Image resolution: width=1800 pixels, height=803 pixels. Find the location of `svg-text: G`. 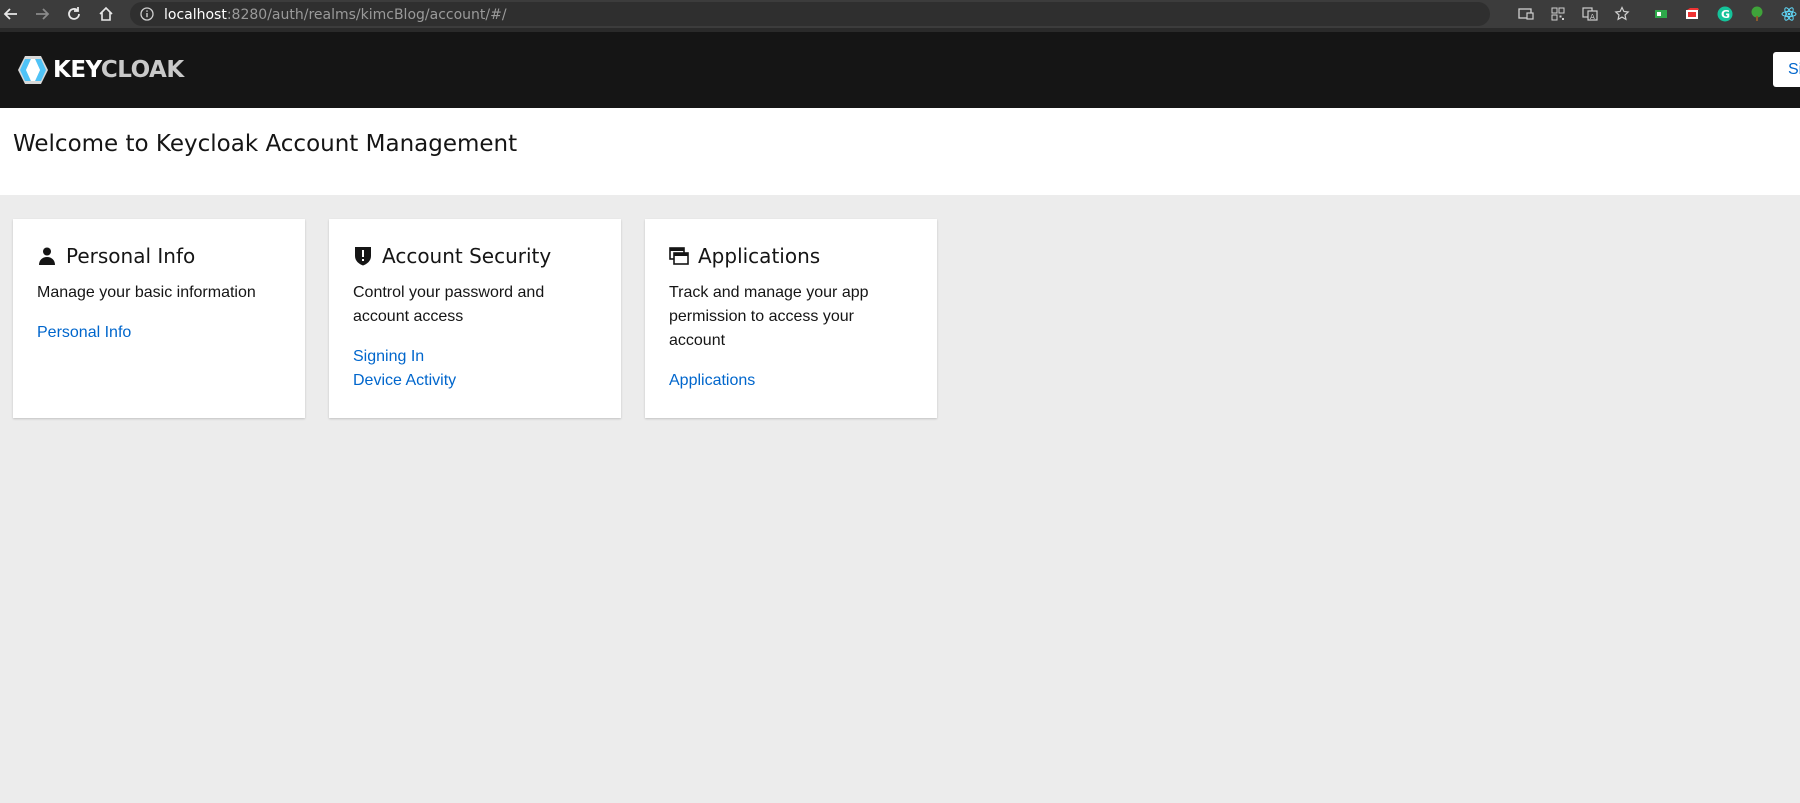

svg-text: G is located at coordinates (1725, 14).